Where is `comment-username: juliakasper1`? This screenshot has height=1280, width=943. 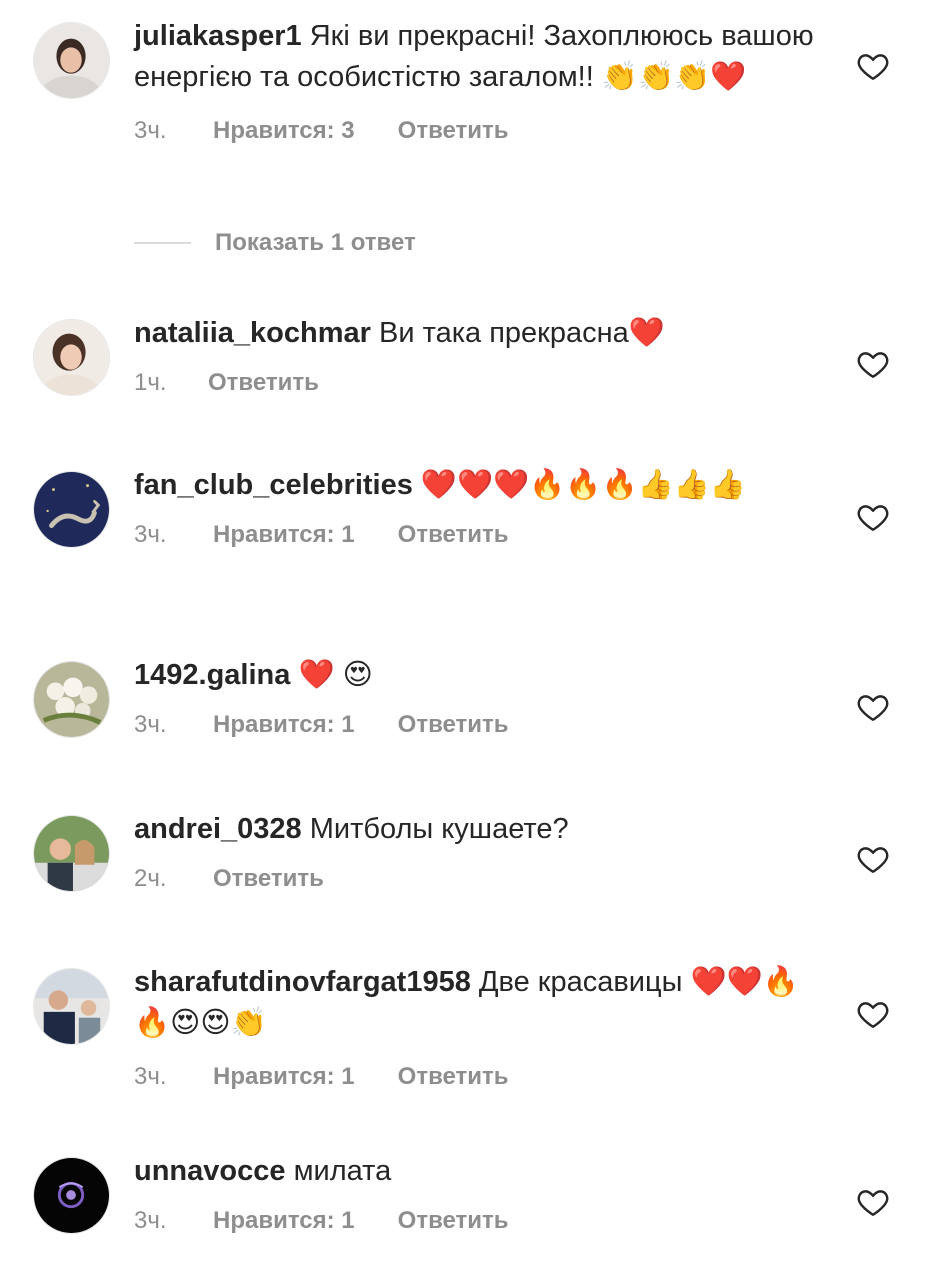
comment-username: juliakasper1 is located at coordinates (218, 36).